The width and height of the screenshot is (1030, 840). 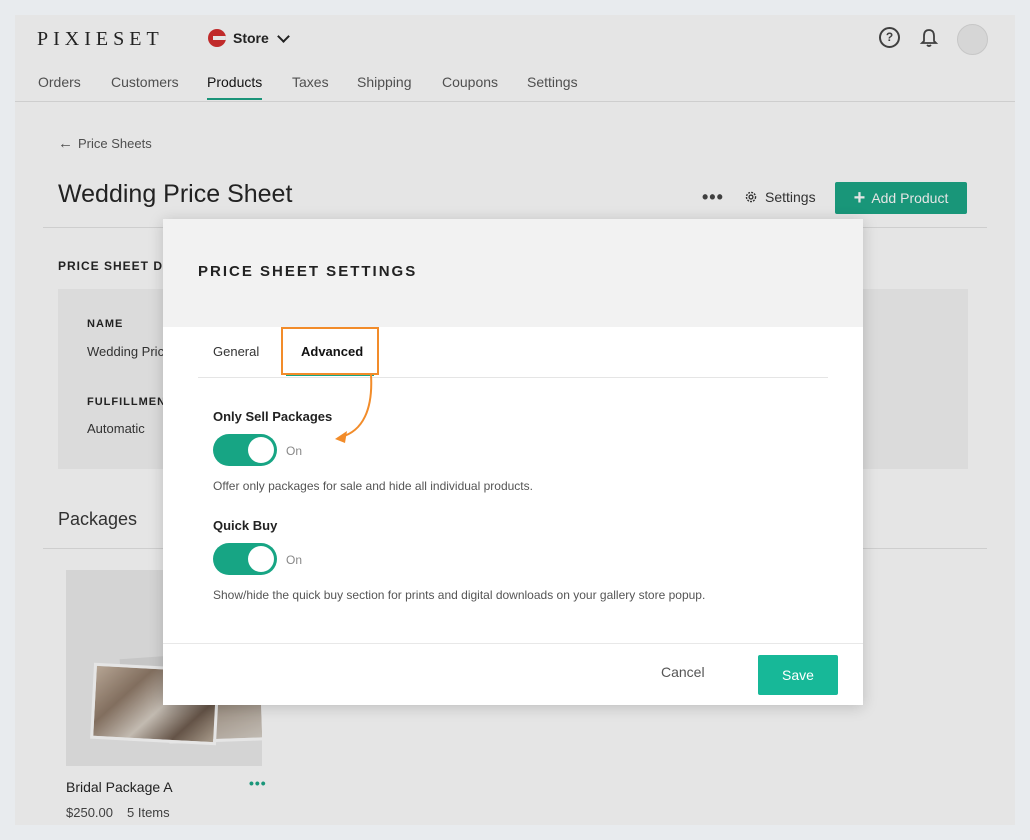 I want to click on quick-buy-title: Quick Buy, so click(x=245, y=525).